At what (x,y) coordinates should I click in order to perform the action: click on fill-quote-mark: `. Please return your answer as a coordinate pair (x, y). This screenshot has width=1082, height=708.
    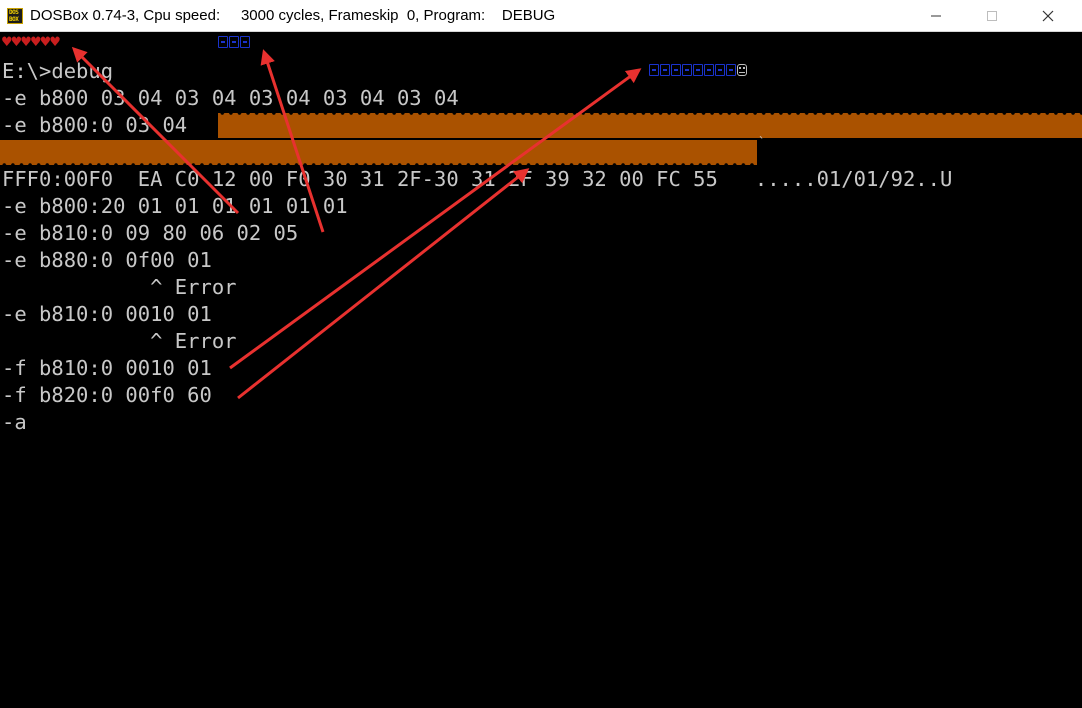
    Looking at the image, I should click on (762, 142).